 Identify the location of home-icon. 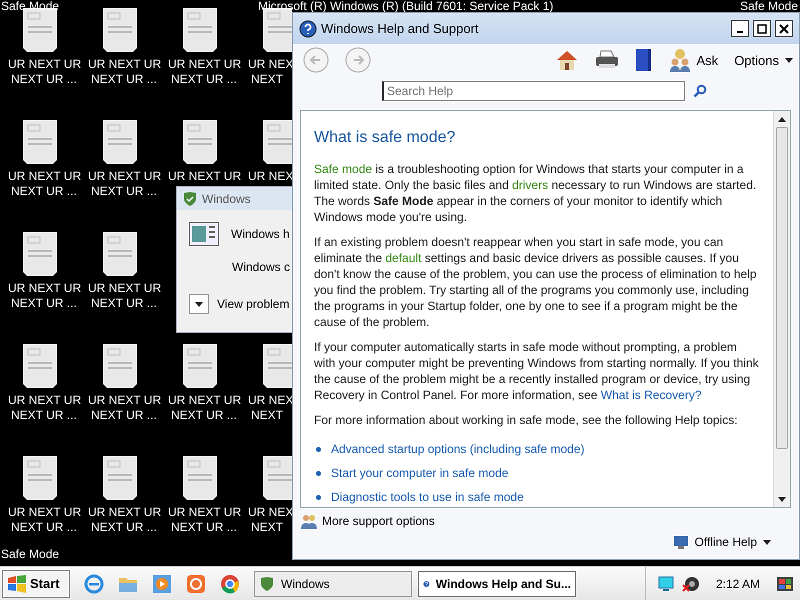
(566, 60).